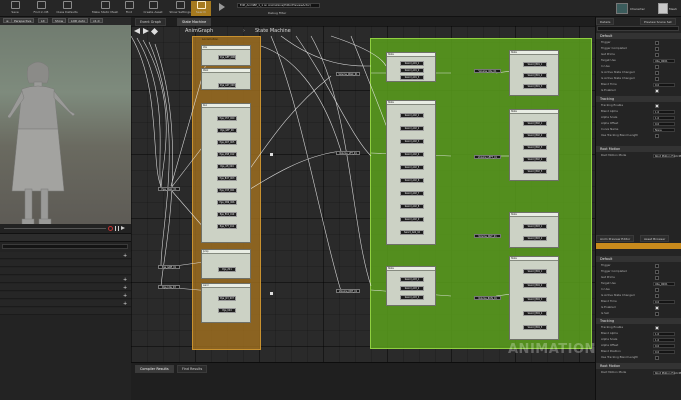  I want to click on state-row: Sword_A02_9, so click(412, 219).